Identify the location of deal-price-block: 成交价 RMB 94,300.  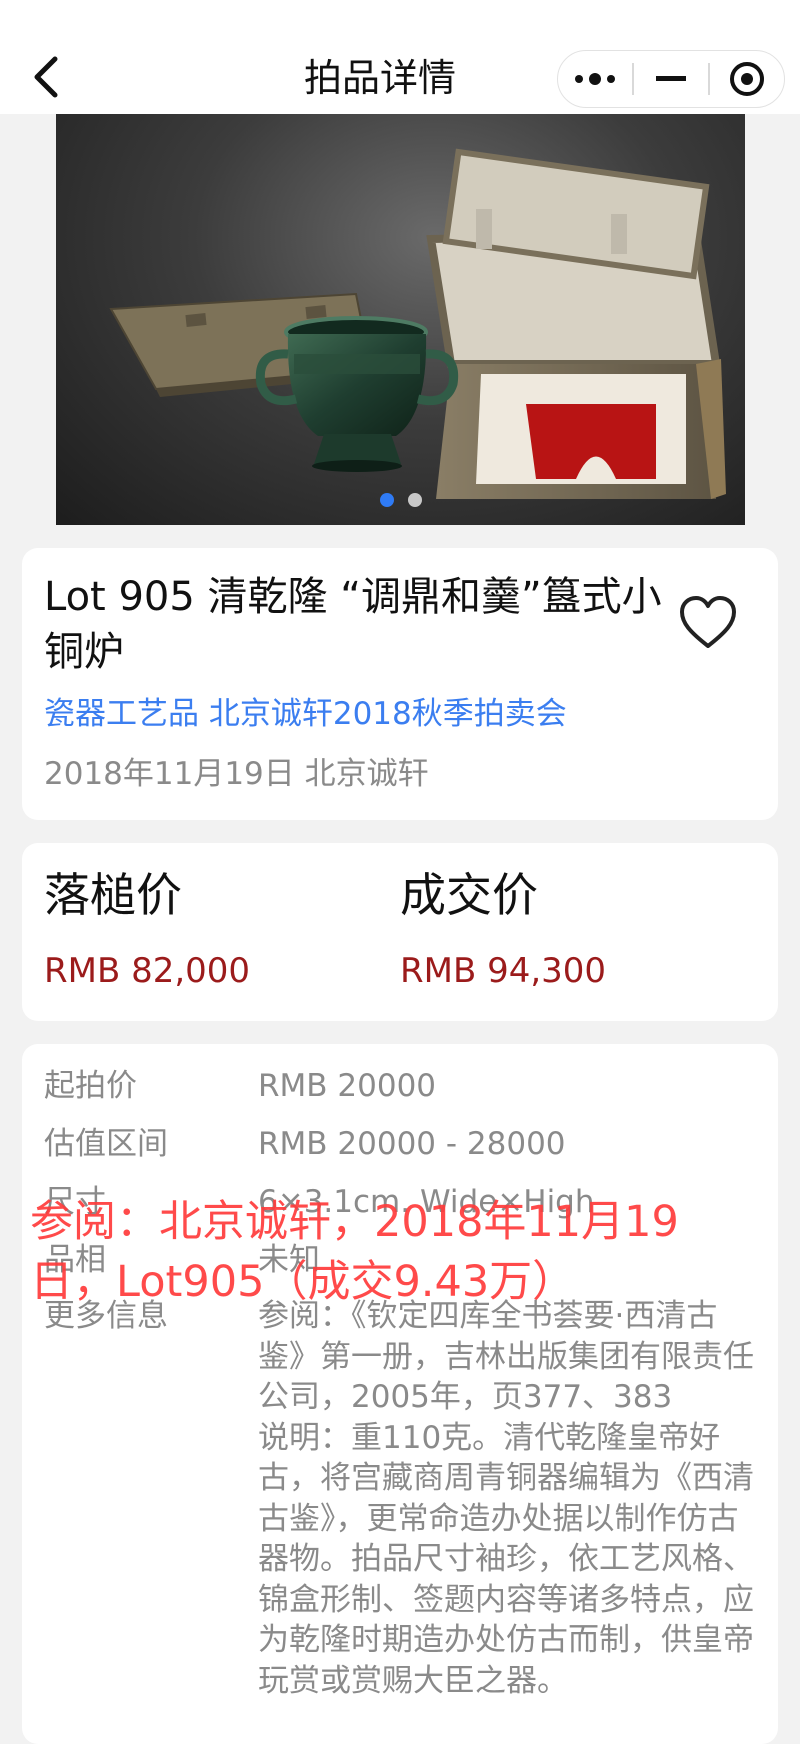
(503, 928).